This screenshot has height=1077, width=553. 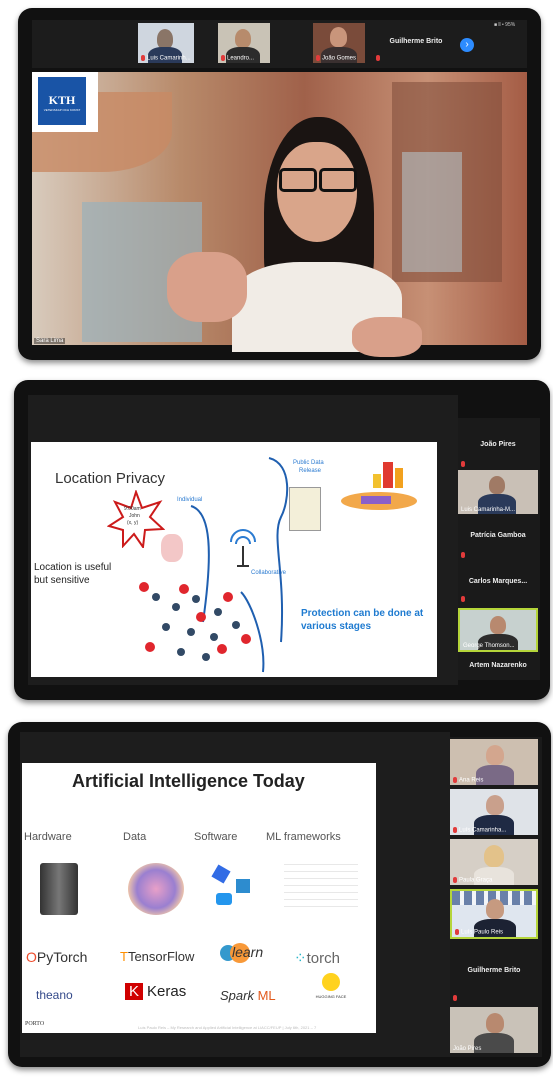 I want to click on keras-logo: K Keras, so click(x=155, y=991).